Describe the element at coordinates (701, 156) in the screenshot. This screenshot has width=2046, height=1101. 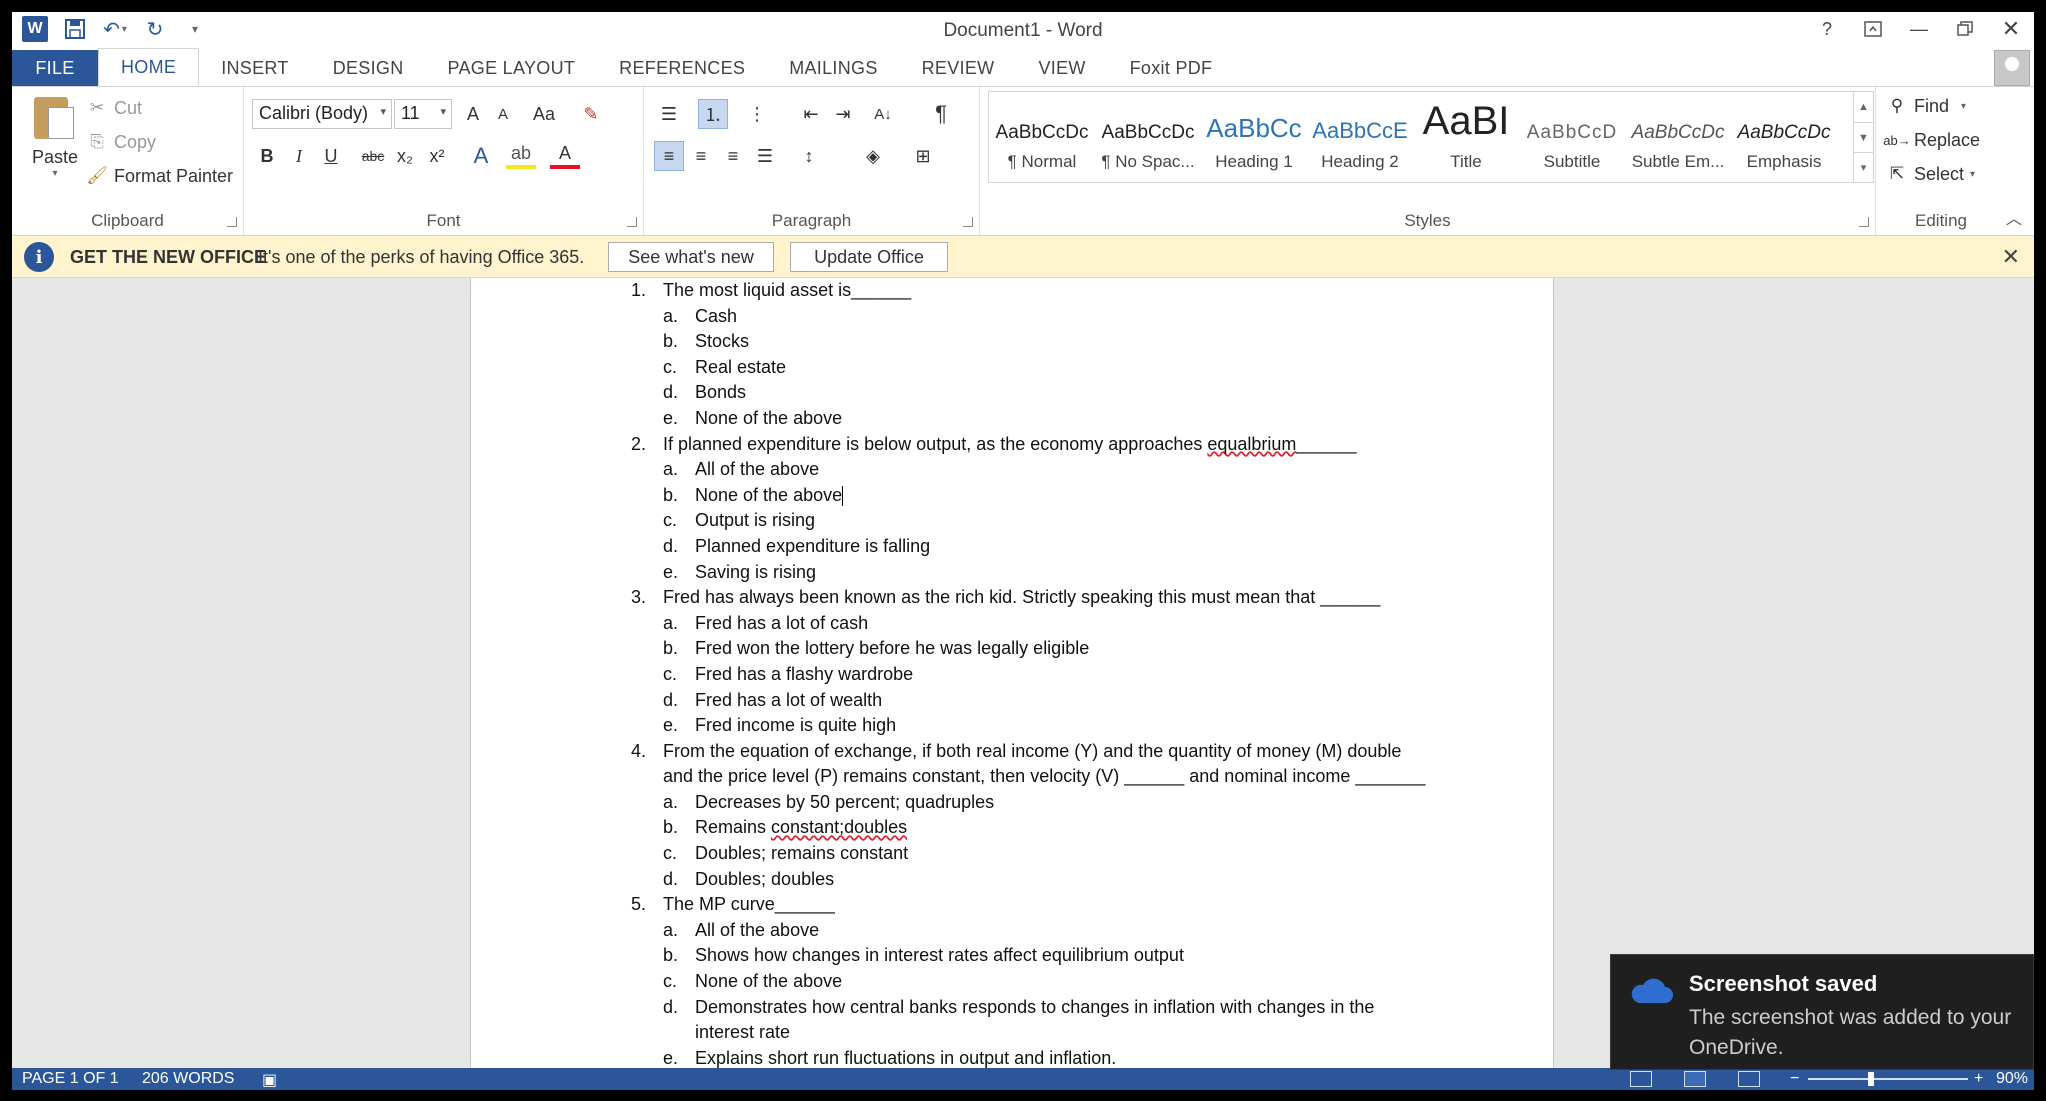
I see `align-center-icon: ≡` at that location.